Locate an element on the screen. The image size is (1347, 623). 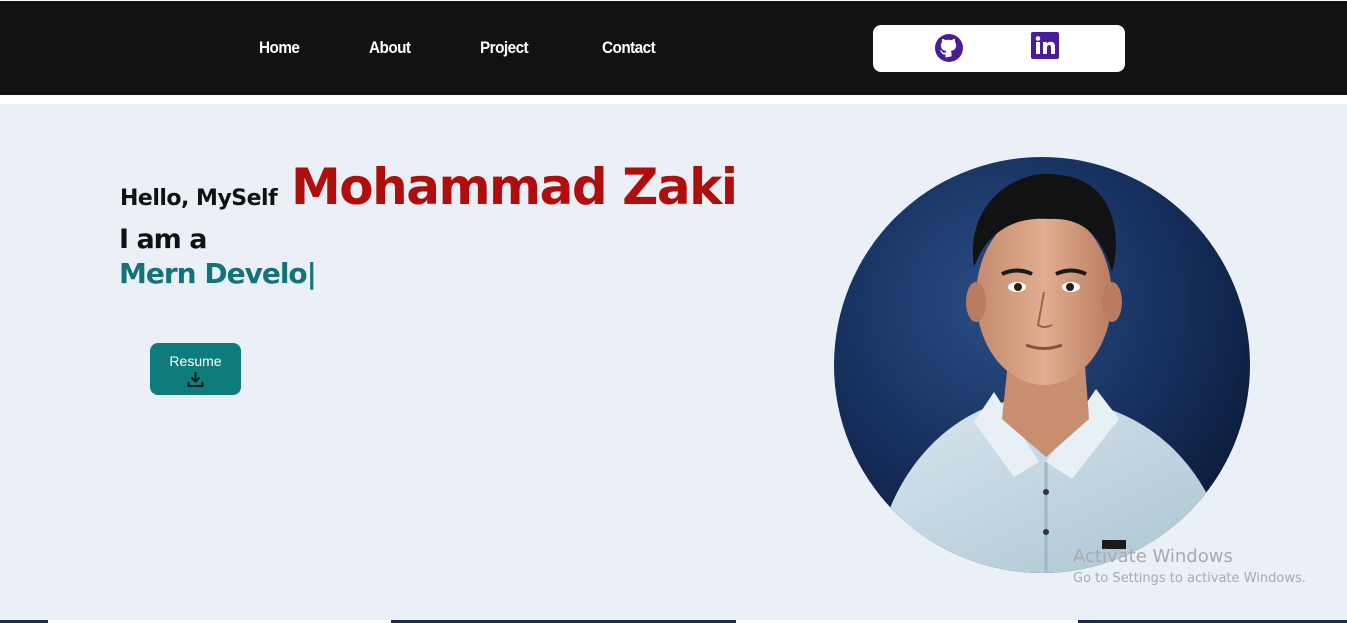
activate-windows-title: Activate Windows is located at coordinates (1153, 556).